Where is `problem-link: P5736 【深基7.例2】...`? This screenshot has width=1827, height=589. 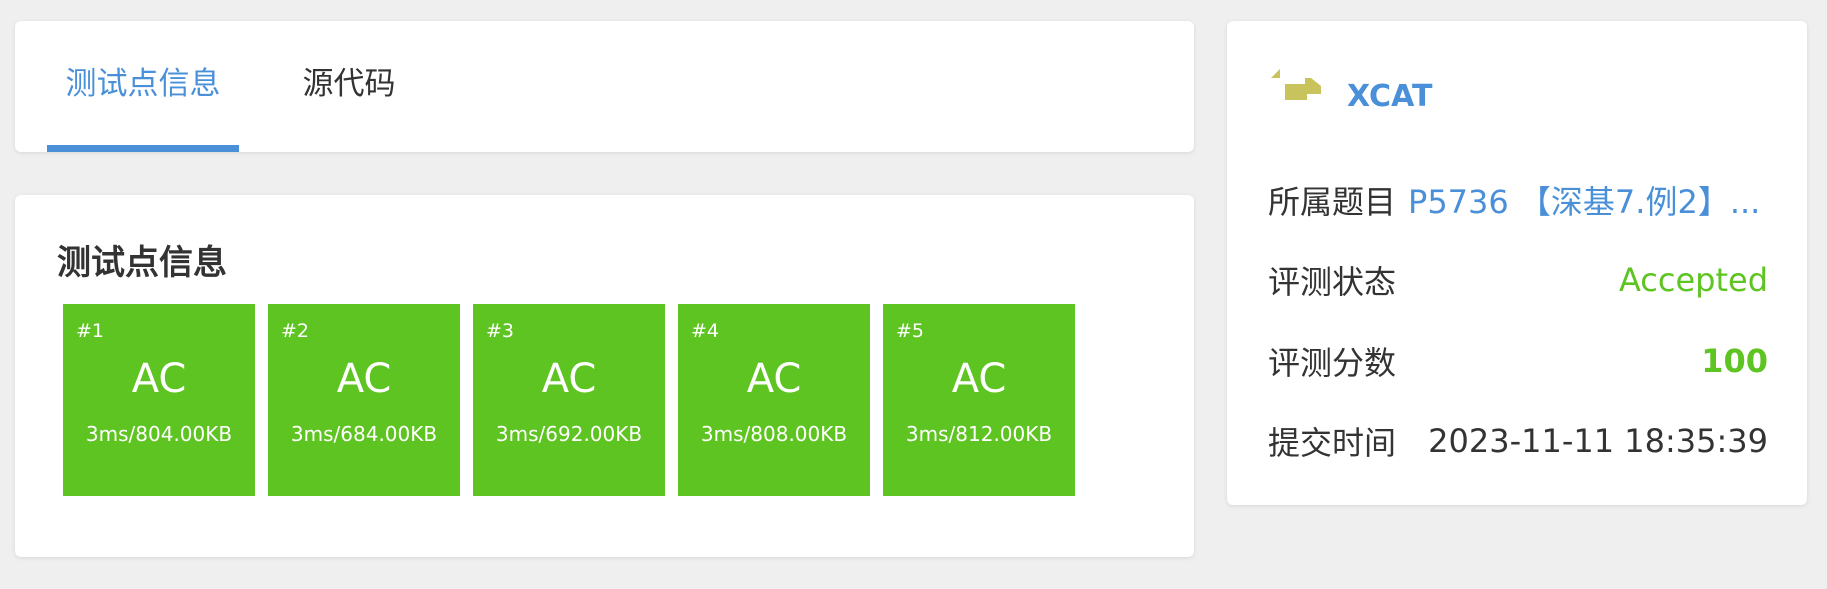
problem-link: P5736 【深基7.例2】... is located at coordinates (1584, 200).